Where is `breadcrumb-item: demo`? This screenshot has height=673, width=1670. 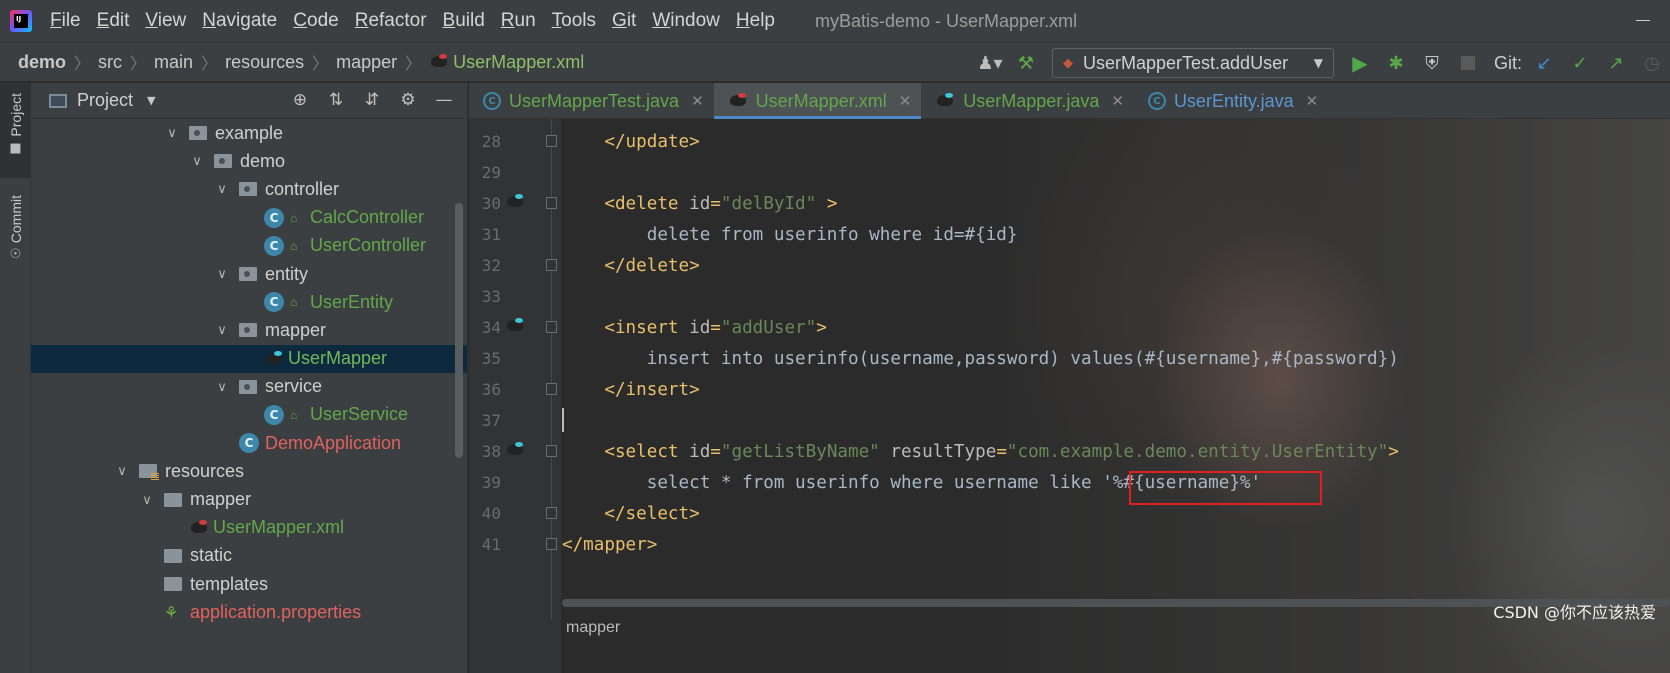 breadcrumb-item: demo is located at coordinates (42, 62).